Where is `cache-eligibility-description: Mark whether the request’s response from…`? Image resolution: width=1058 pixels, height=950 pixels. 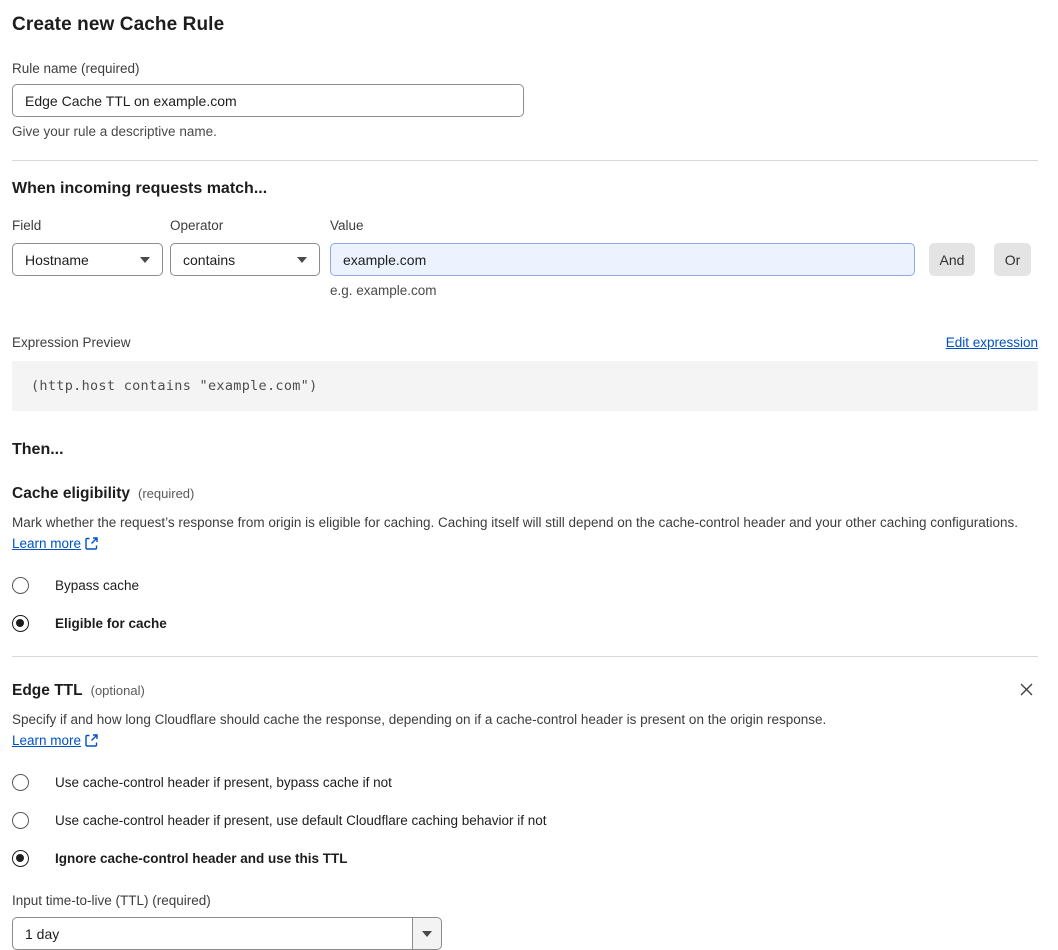
cache-eligibility-description: Mark whether the request’s response from… is located at coordinates (517, 534).